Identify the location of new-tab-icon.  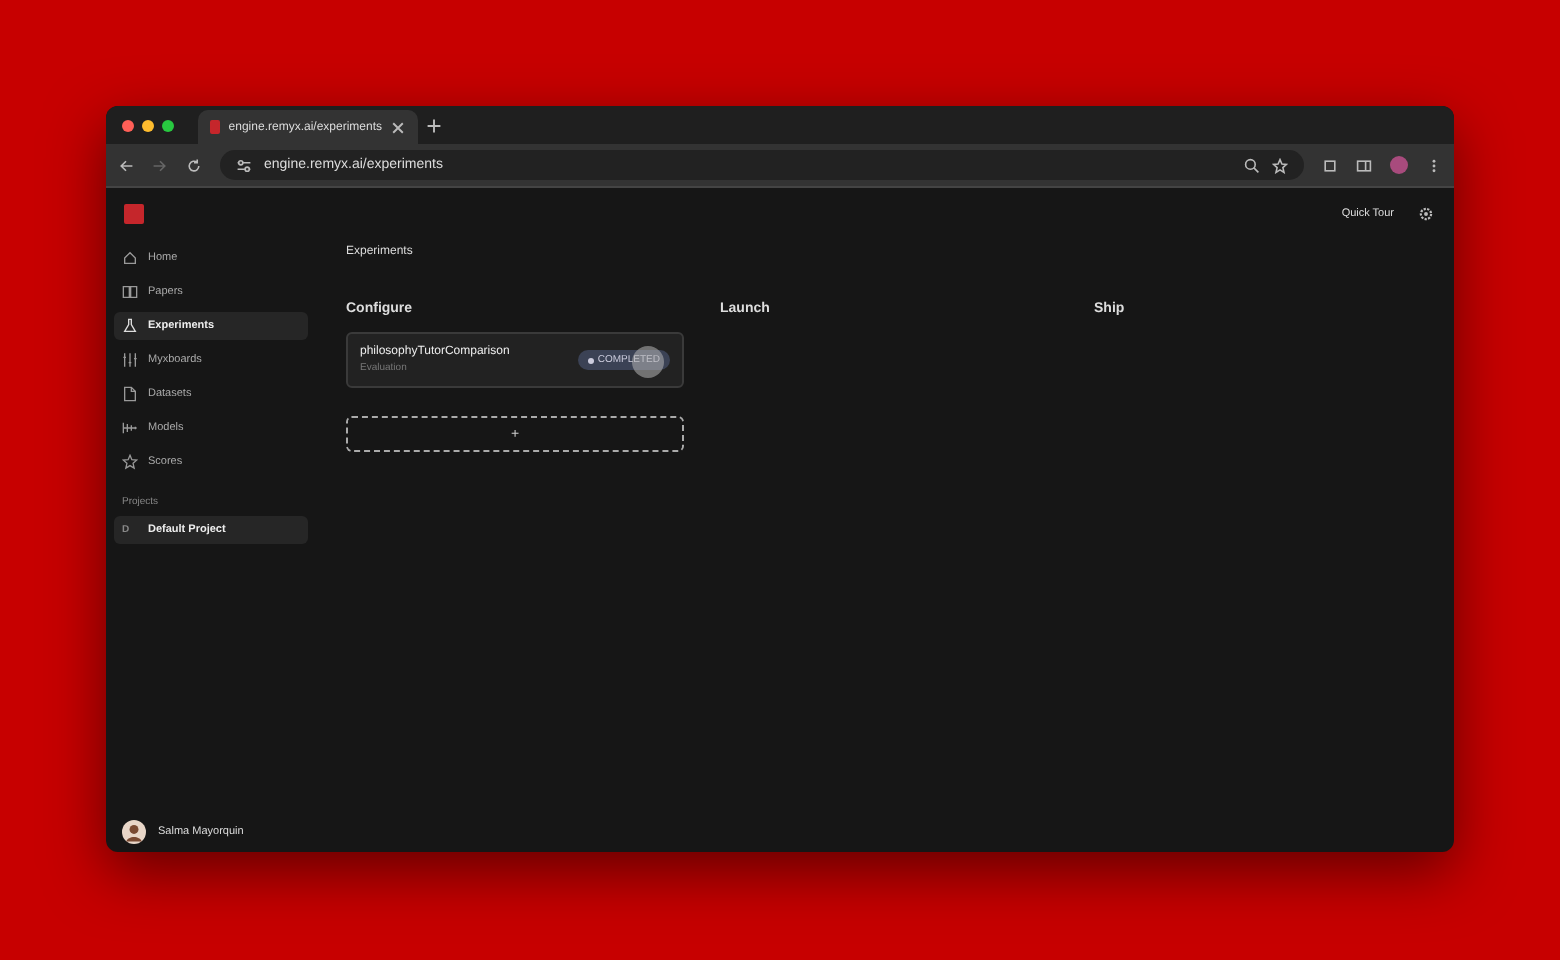
(434, 125).